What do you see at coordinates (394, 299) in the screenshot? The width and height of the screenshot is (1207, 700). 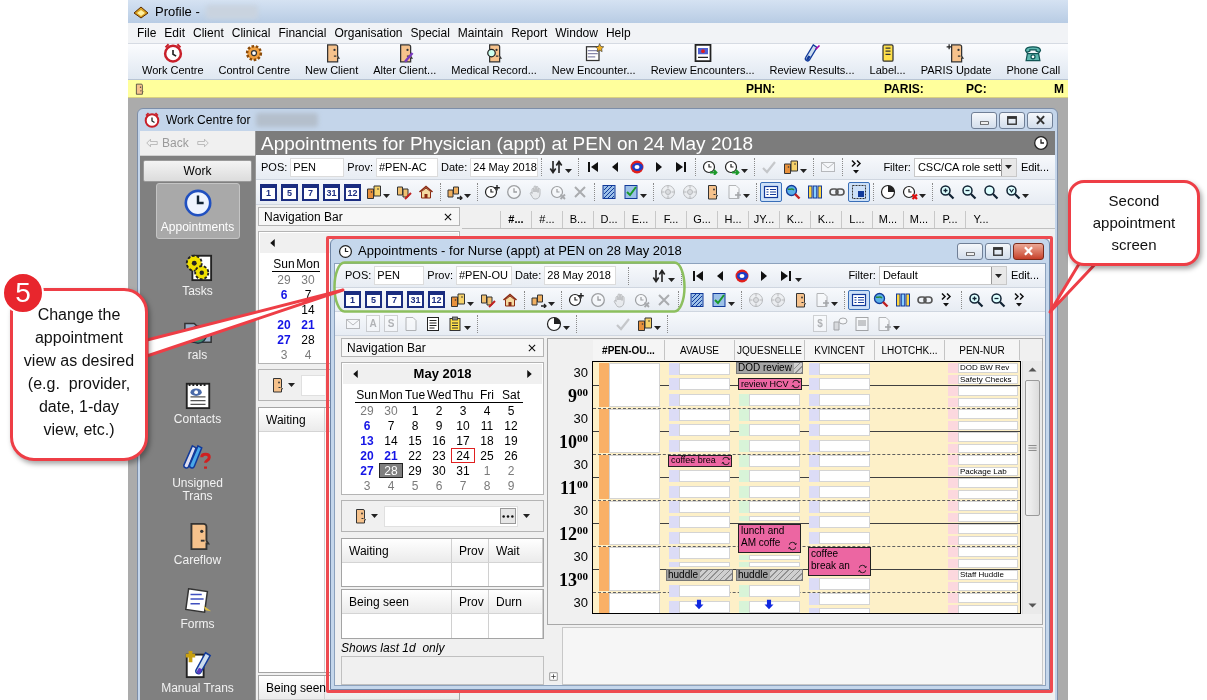 I see `calendar-view-button: 7` at bounding box center [394, 299].